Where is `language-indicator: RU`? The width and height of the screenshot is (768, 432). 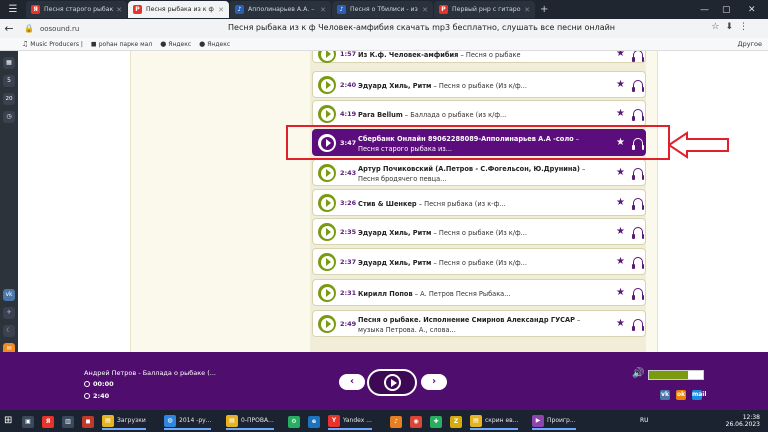
language-indicator: RU is located at coordinates (644, 420).